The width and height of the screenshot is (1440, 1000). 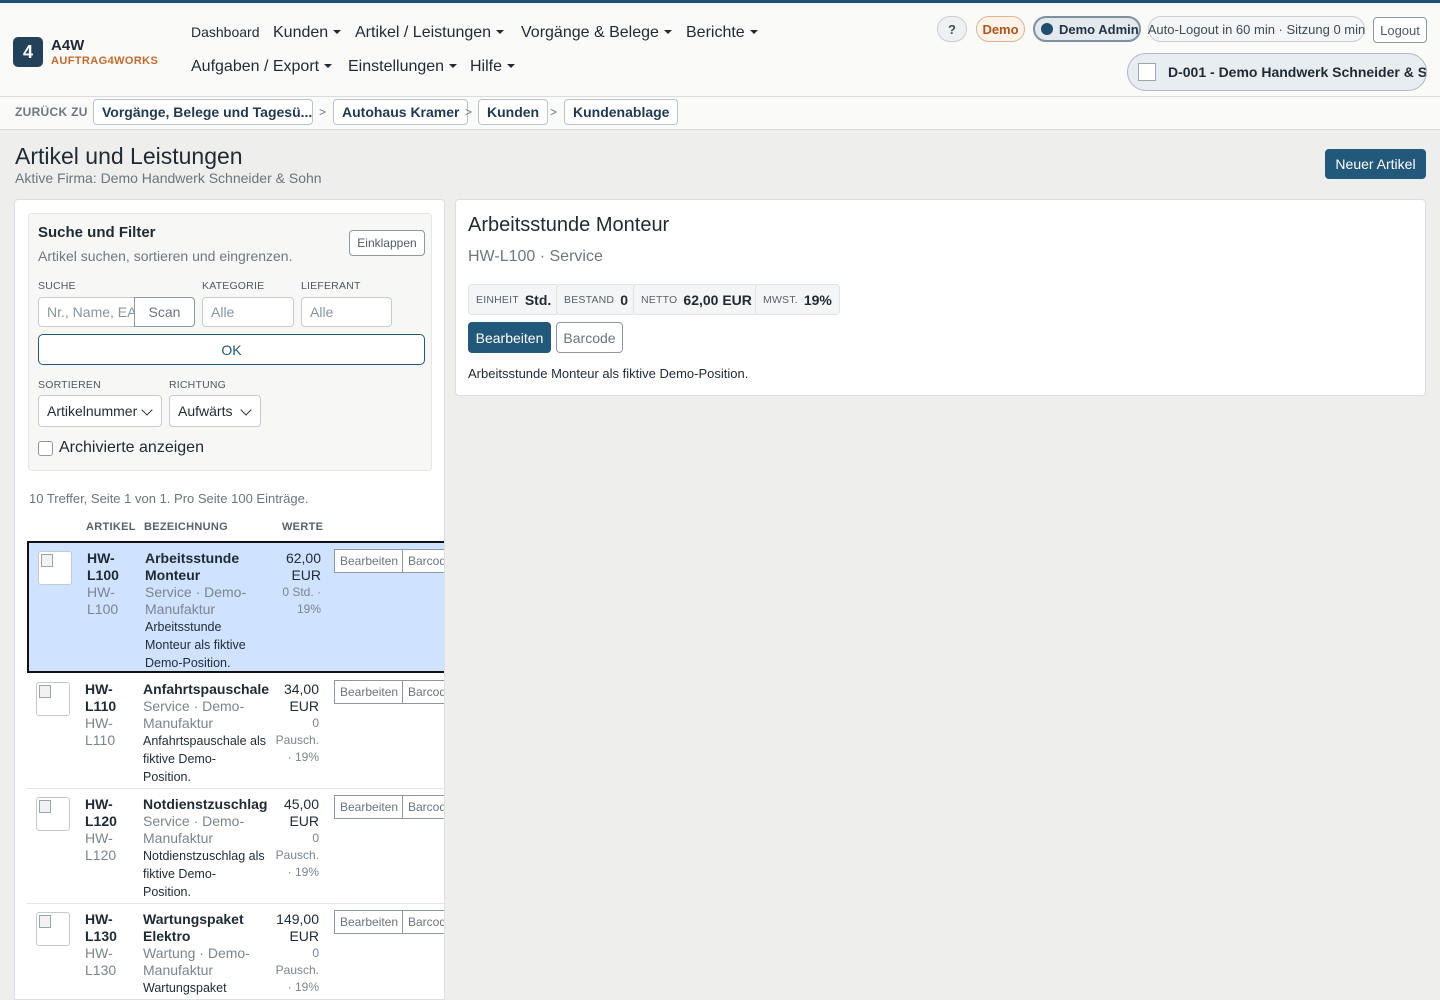 I want to click on archived-label: Archivierte anzeigen, so click(x=131, y=447).